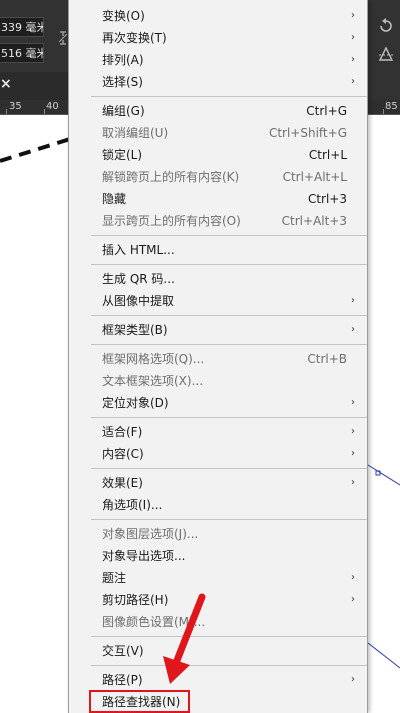 The width and height of the screenshot is (400, 713). Describe the element at coordinates (139, 701) in the screenshot. I see `pathfinder-highlight-box` at that location.